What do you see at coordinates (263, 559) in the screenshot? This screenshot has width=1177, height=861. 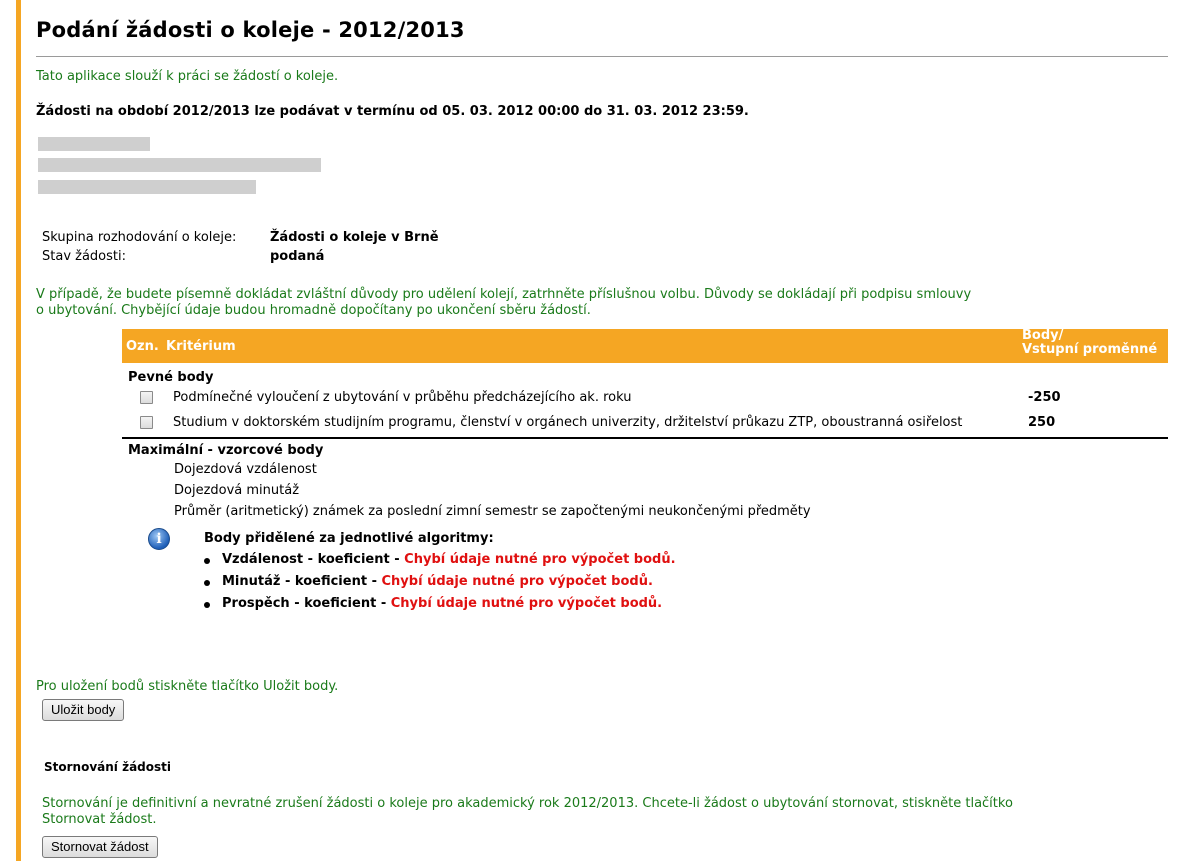 I see `algo-name: Vzdálenost` at bounding box center [263, 559].